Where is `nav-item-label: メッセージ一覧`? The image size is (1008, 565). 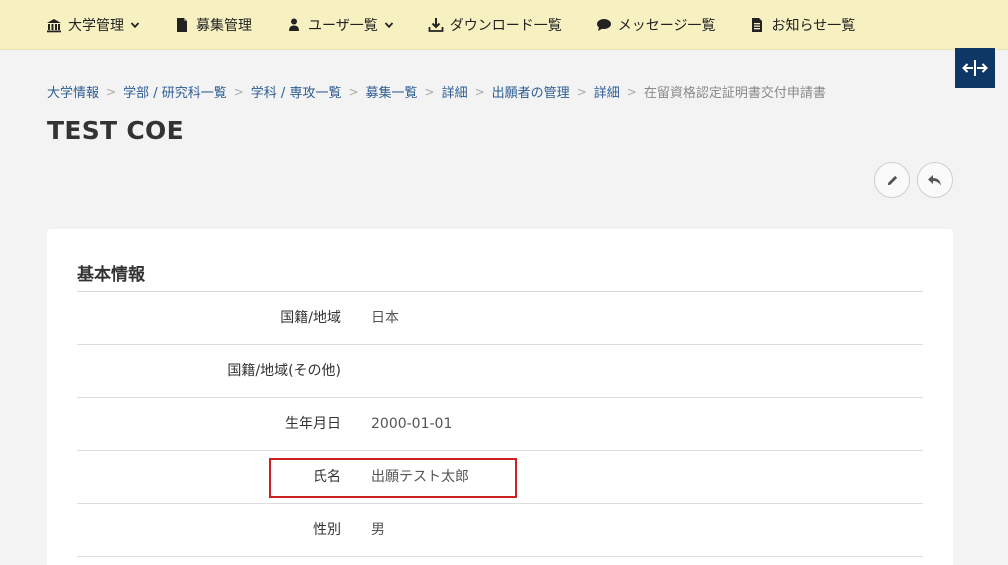
nav-item-label: メッセージ一覧 is located at coordinates (666, 25).